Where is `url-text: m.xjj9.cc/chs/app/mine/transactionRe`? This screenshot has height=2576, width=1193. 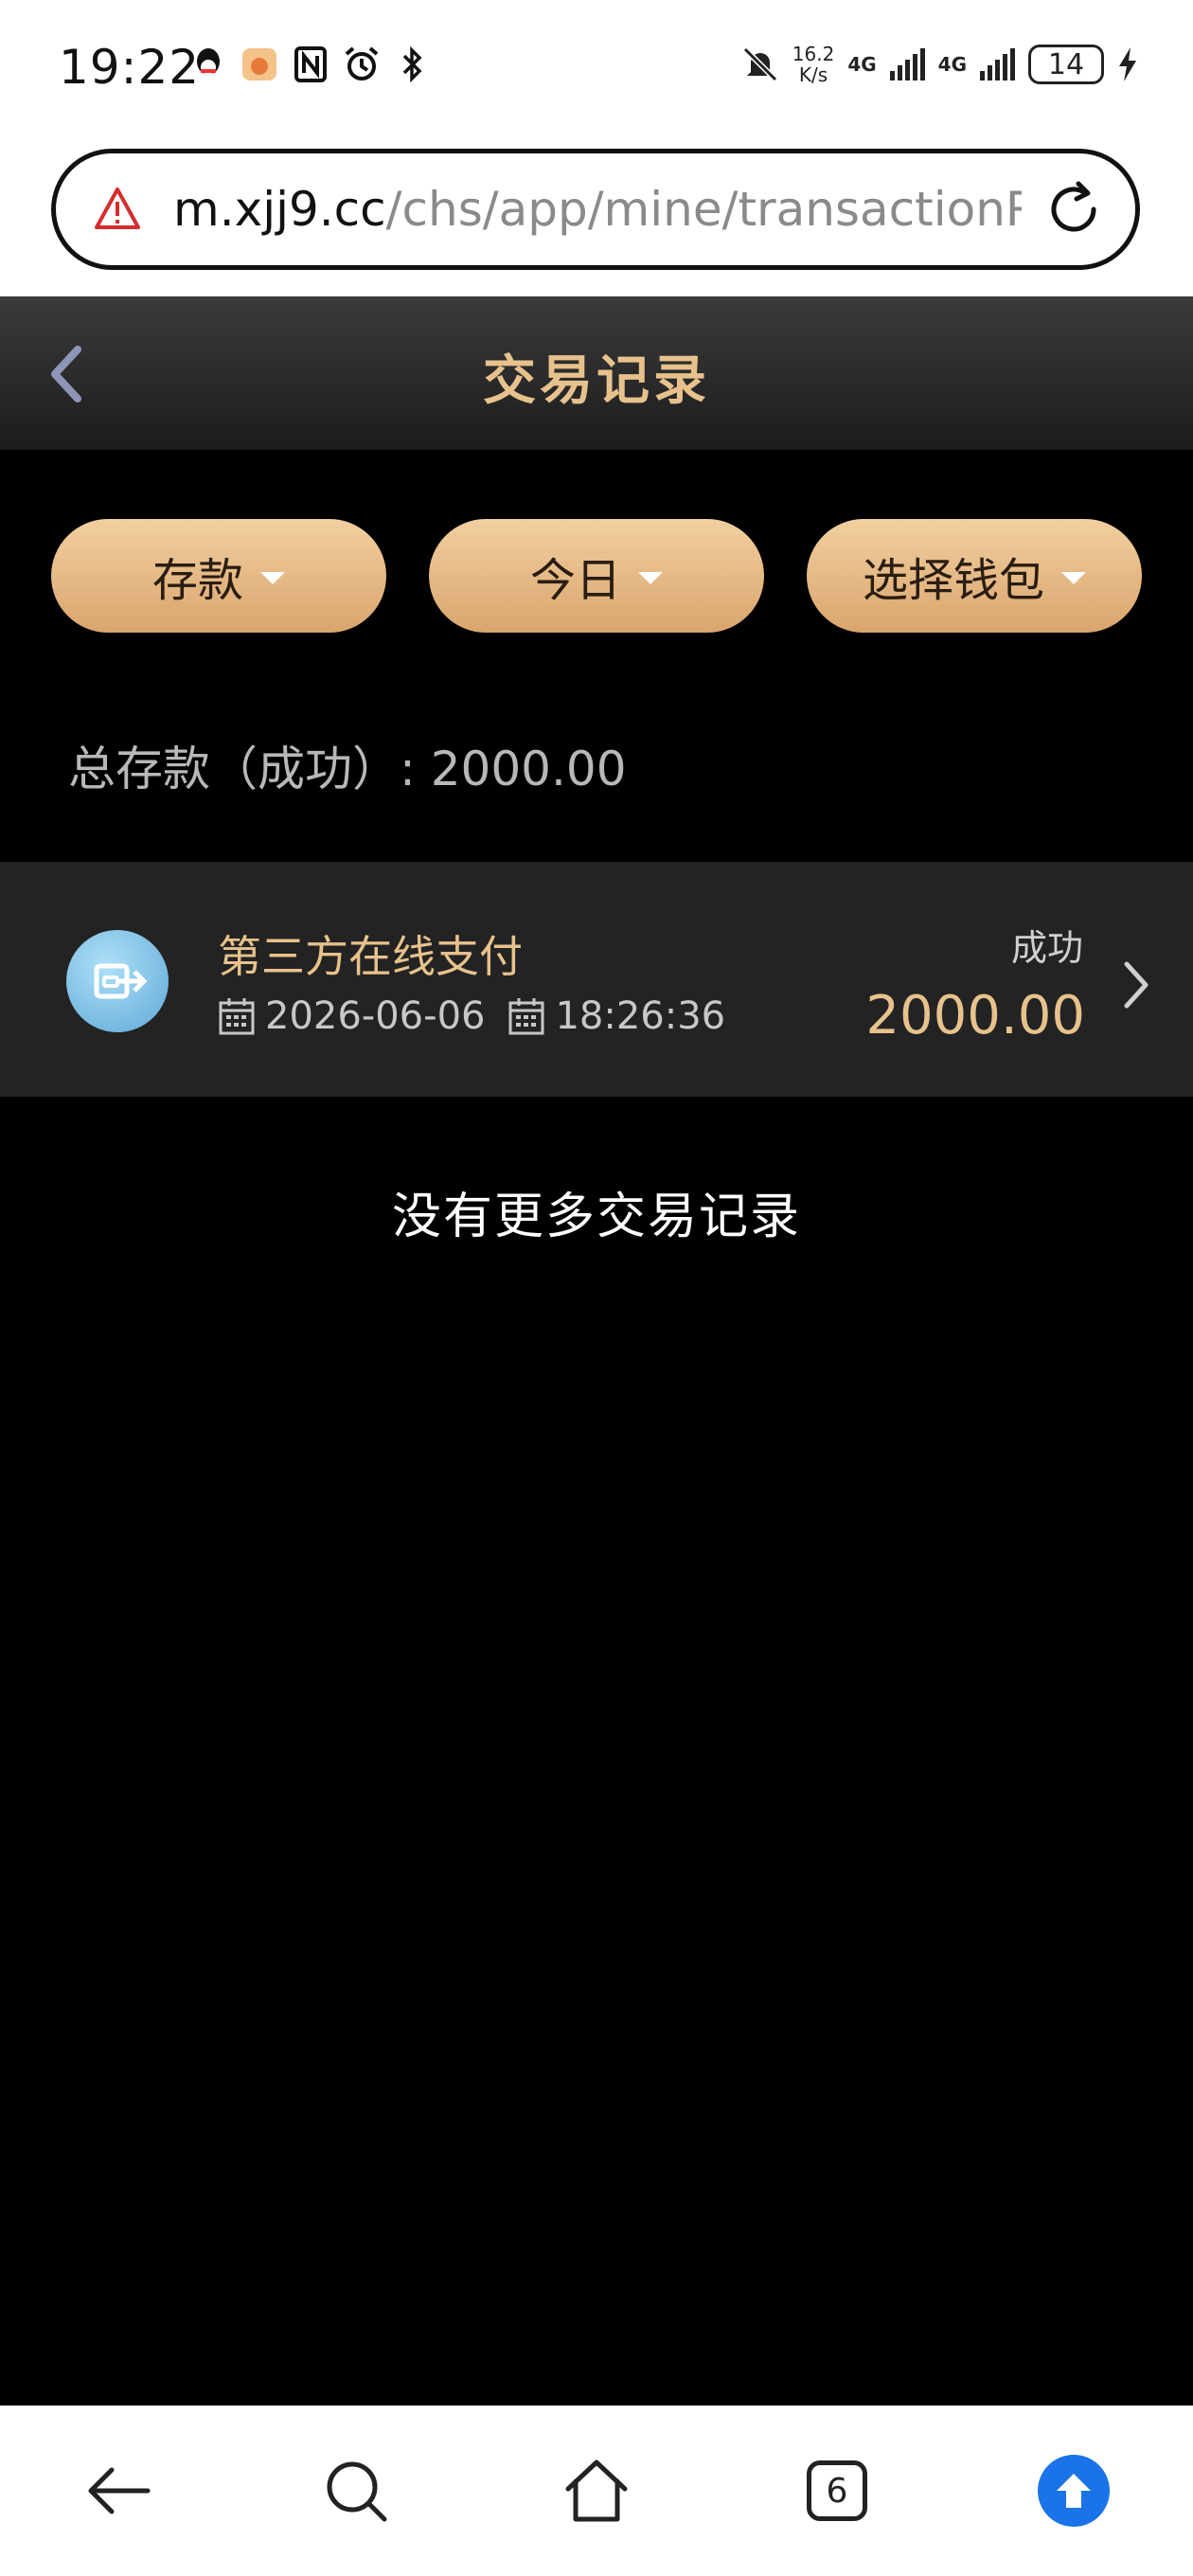
url-text: m.xjj9.cc/chs/app/mine/transactionRe is located at coordinates (597, 209).